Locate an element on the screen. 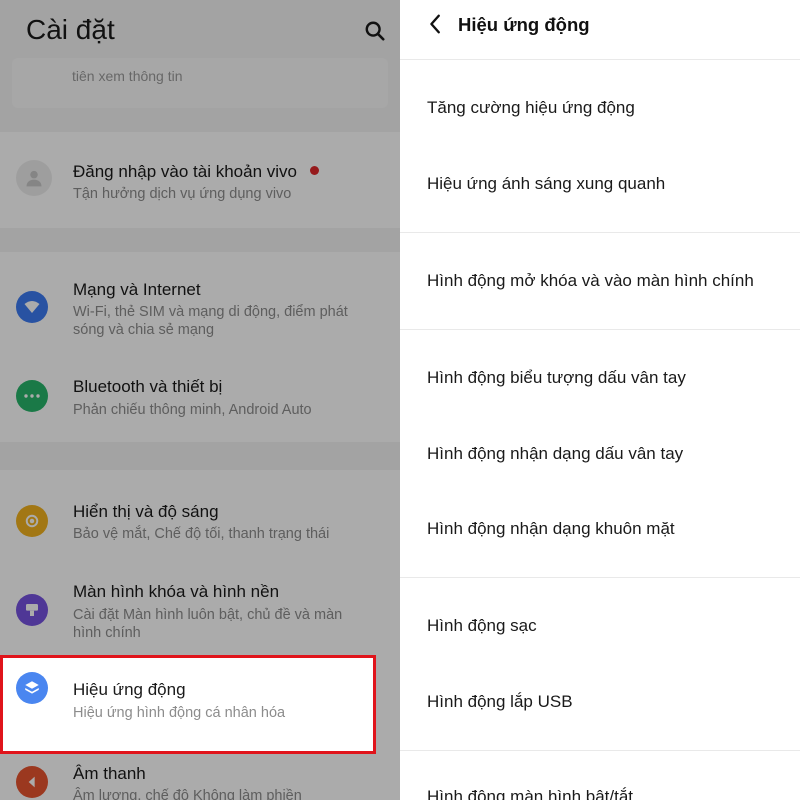 The width and height of the screenshot is (800, 800). search-card-text: tiên xem thông tin is located at coordinates (127, 76).